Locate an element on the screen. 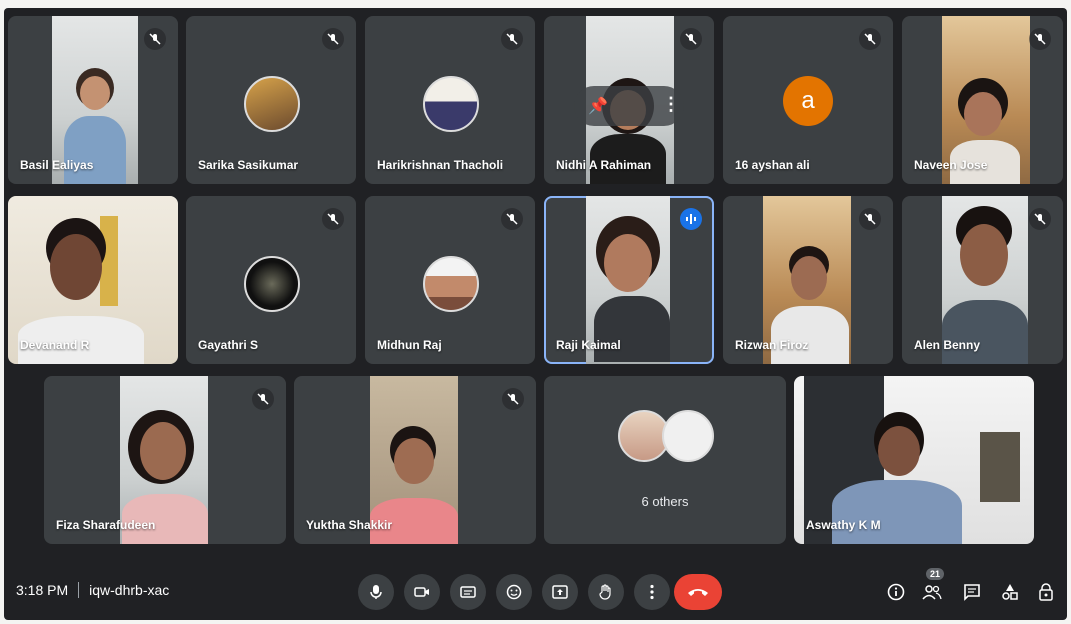 This screenshot has height=624, width=1071. participant-name: Yuktha Shakkir is located at coordinates (349, 525).